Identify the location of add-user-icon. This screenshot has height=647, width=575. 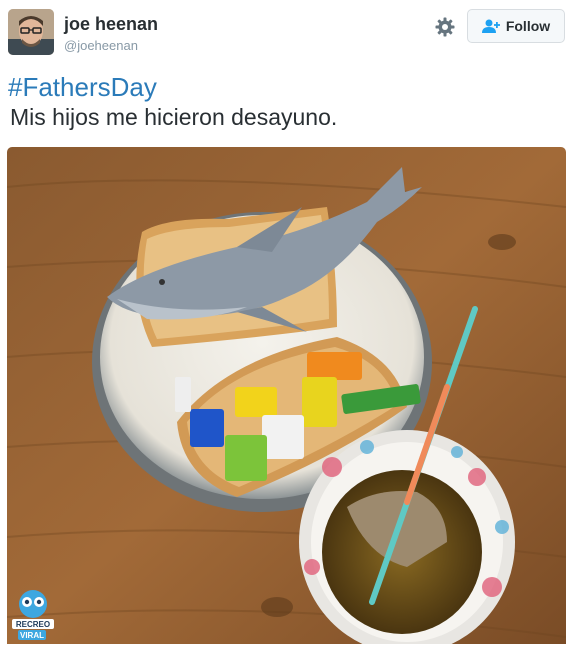
(490, 26).